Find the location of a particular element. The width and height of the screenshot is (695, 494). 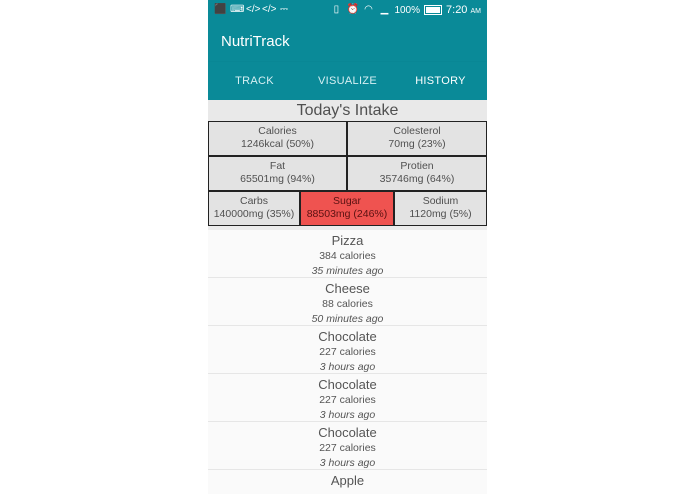

nutrient-row: Fat 65501mg (94%) Protien 35746mg (64%) is located at coordinates (347, 173).